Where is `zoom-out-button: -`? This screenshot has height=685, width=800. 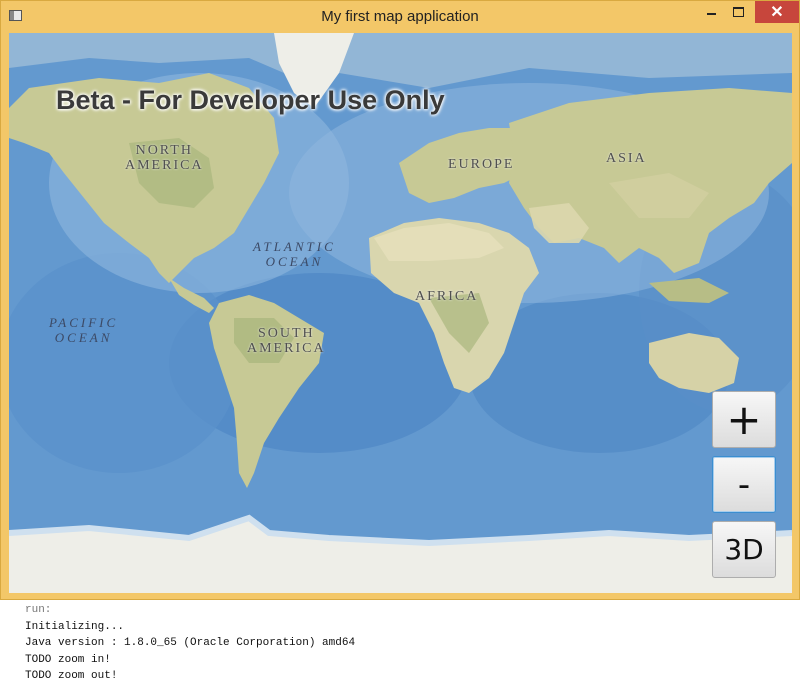 zoom-out-button: - is located at coordinates (744, 484).